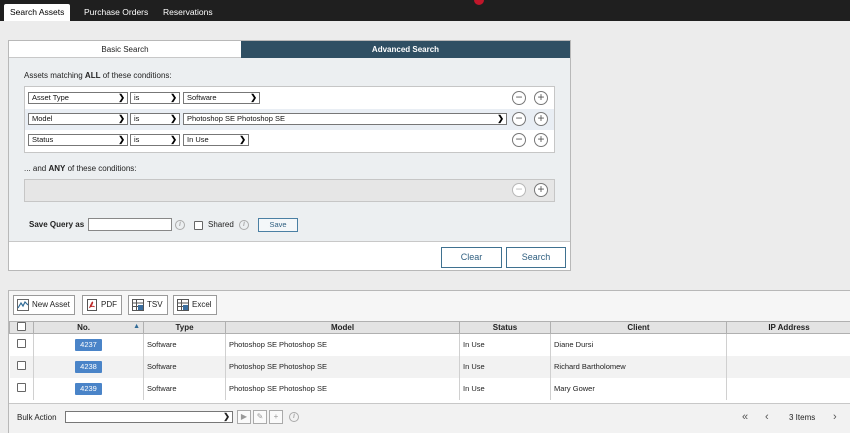 This screenshot has width=850, height=433. What do you see at coordinates (788, 327) in the screenshot?
I see `column-header-ip-address: IP Address` at bounding box center [788, 327].